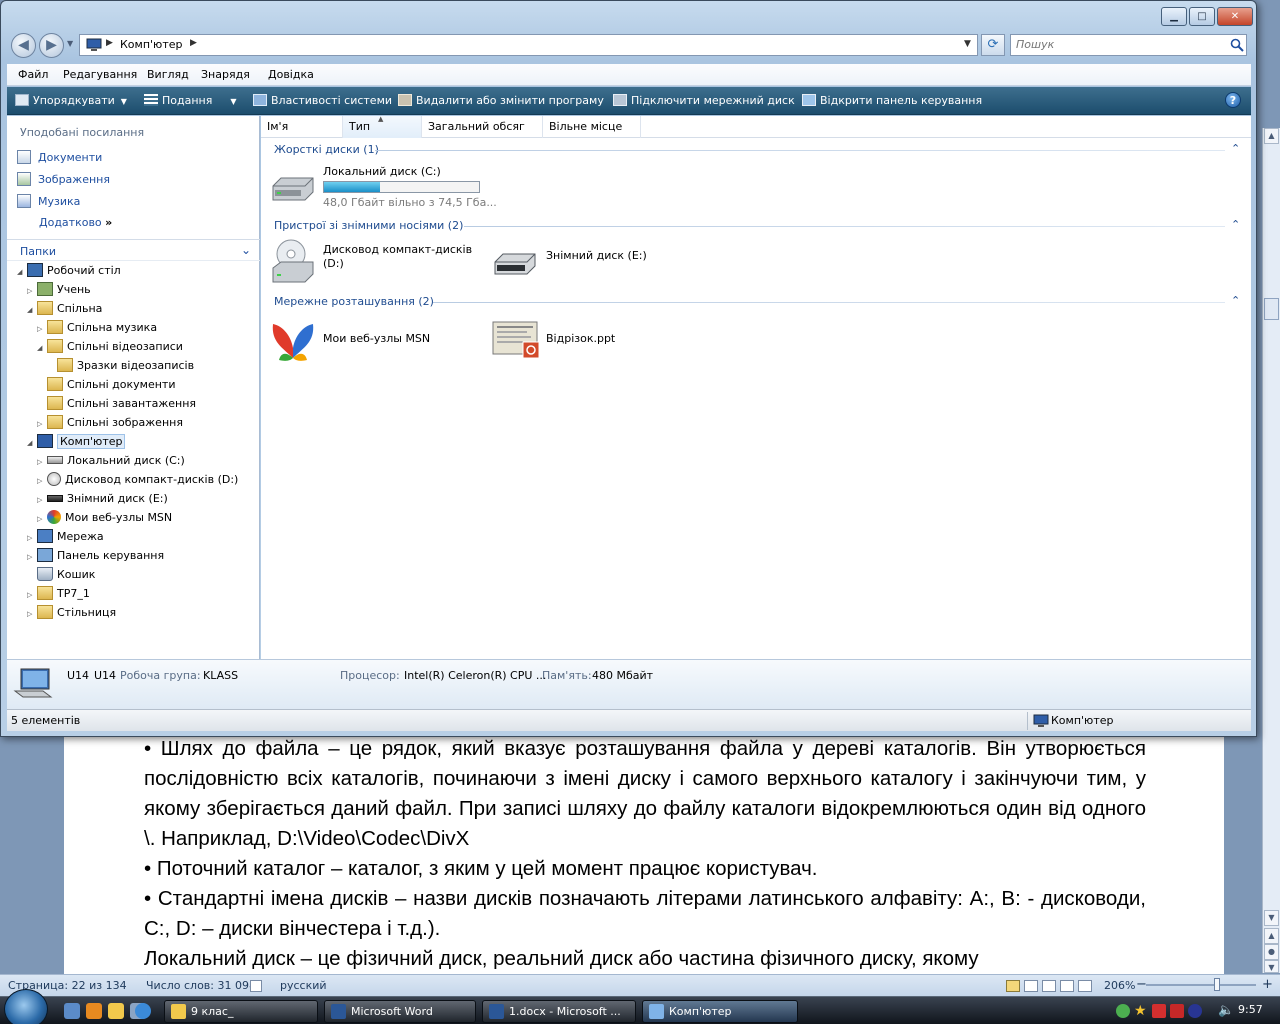 This screenshot has width=1280, height=1024. What do you see at coordinates (1271, 309) in the screenshot?
I see `scroll-thumb` at bounding box center [1271, 309].